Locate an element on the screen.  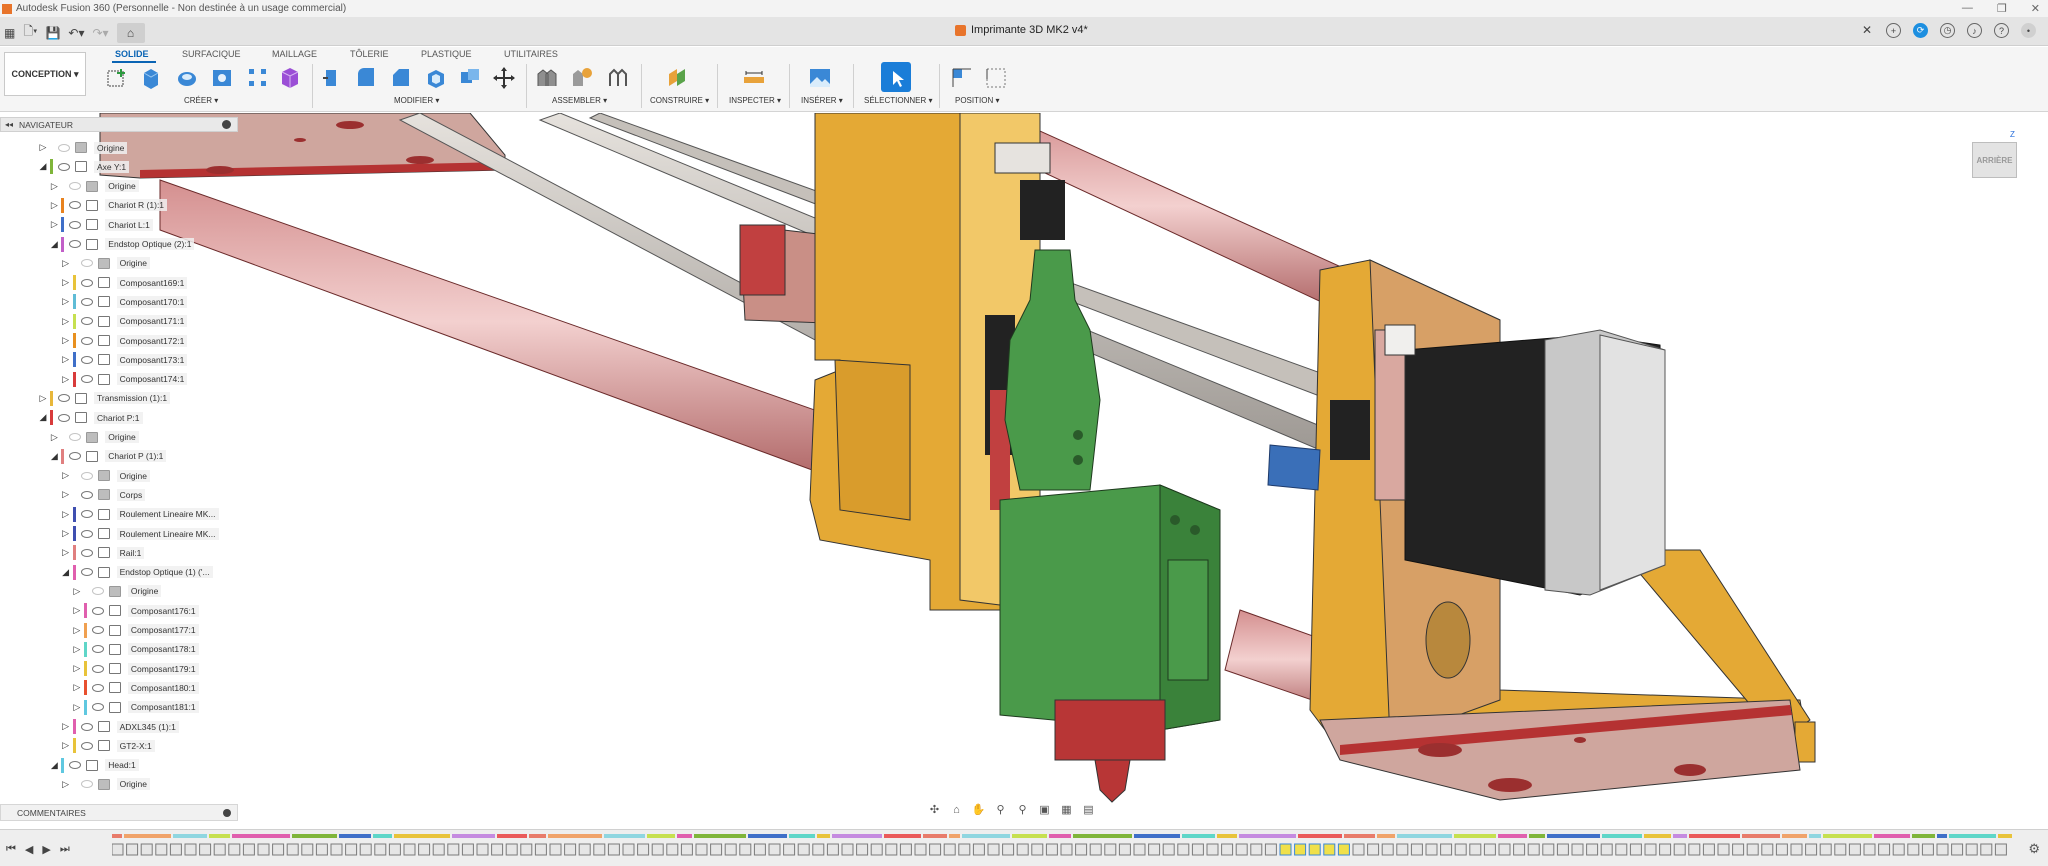
group-inspecter: INSPECTER ▾ is located at coordinates (755, 100).